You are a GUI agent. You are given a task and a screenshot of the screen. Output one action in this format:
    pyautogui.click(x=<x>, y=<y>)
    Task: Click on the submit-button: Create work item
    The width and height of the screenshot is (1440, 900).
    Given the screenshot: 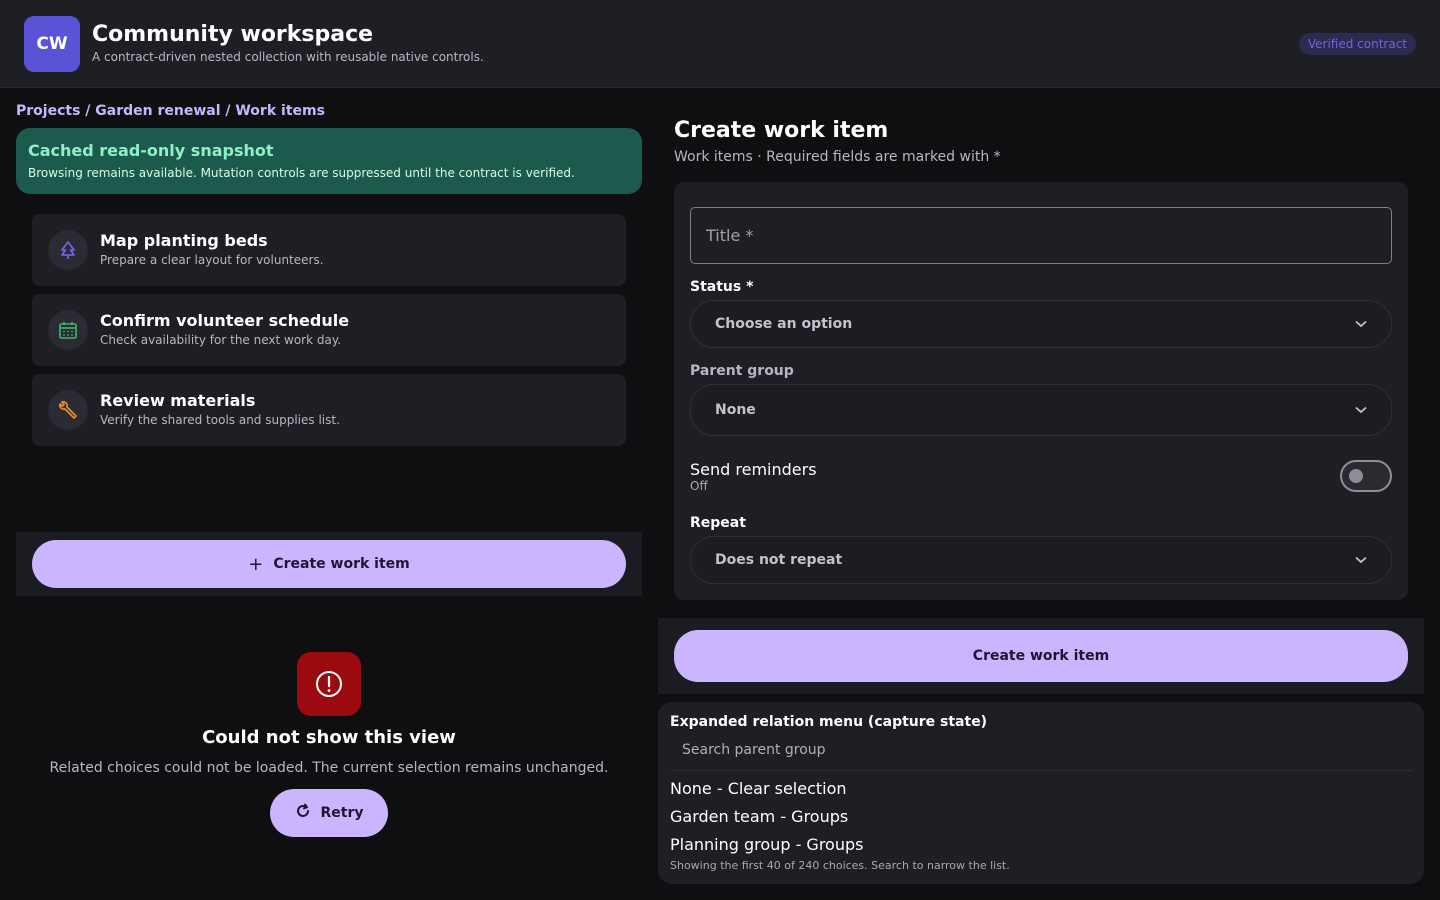 What is the action you would take?
    pyautogui.click(x=1041, y=656)
    